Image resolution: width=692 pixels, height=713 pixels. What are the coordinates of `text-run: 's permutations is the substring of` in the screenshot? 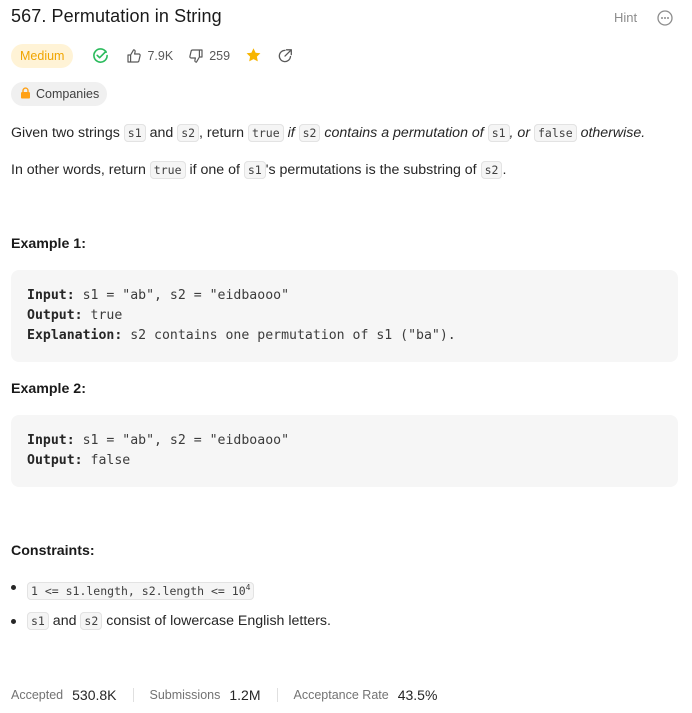 It's located at (373, 170).